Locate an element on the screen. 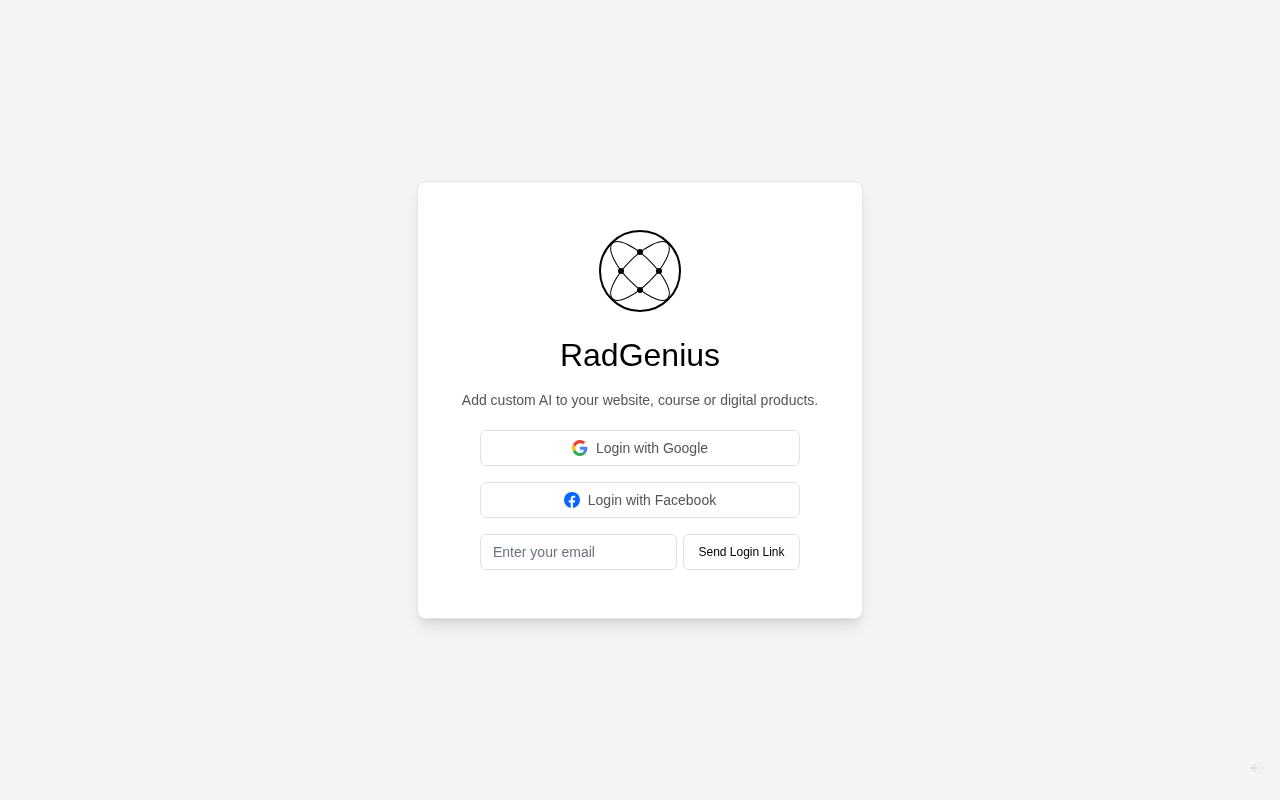 Image resolution: width=1280 pixels, height=800 pixels. login-button: Login with Facebook is located at coordinates (640, 500).